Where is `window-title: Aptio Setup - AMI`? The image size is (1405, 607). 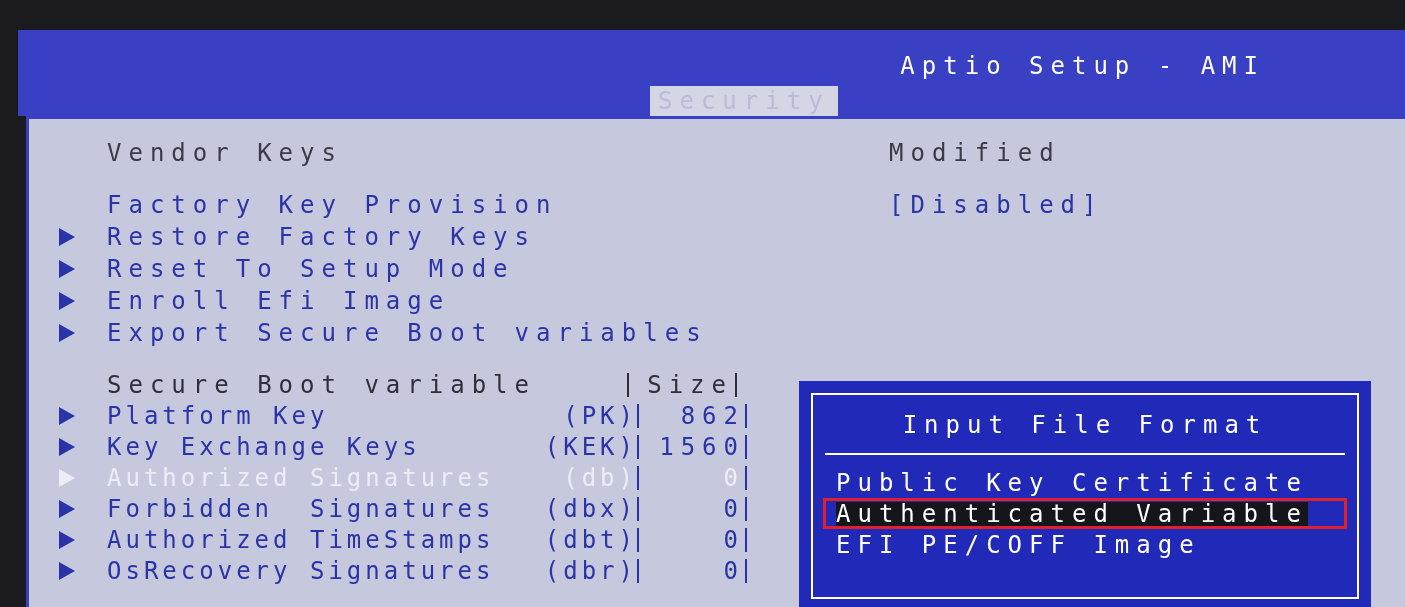 window-title: Aptio Setup - AMI is located at coordinates (1082, 68).